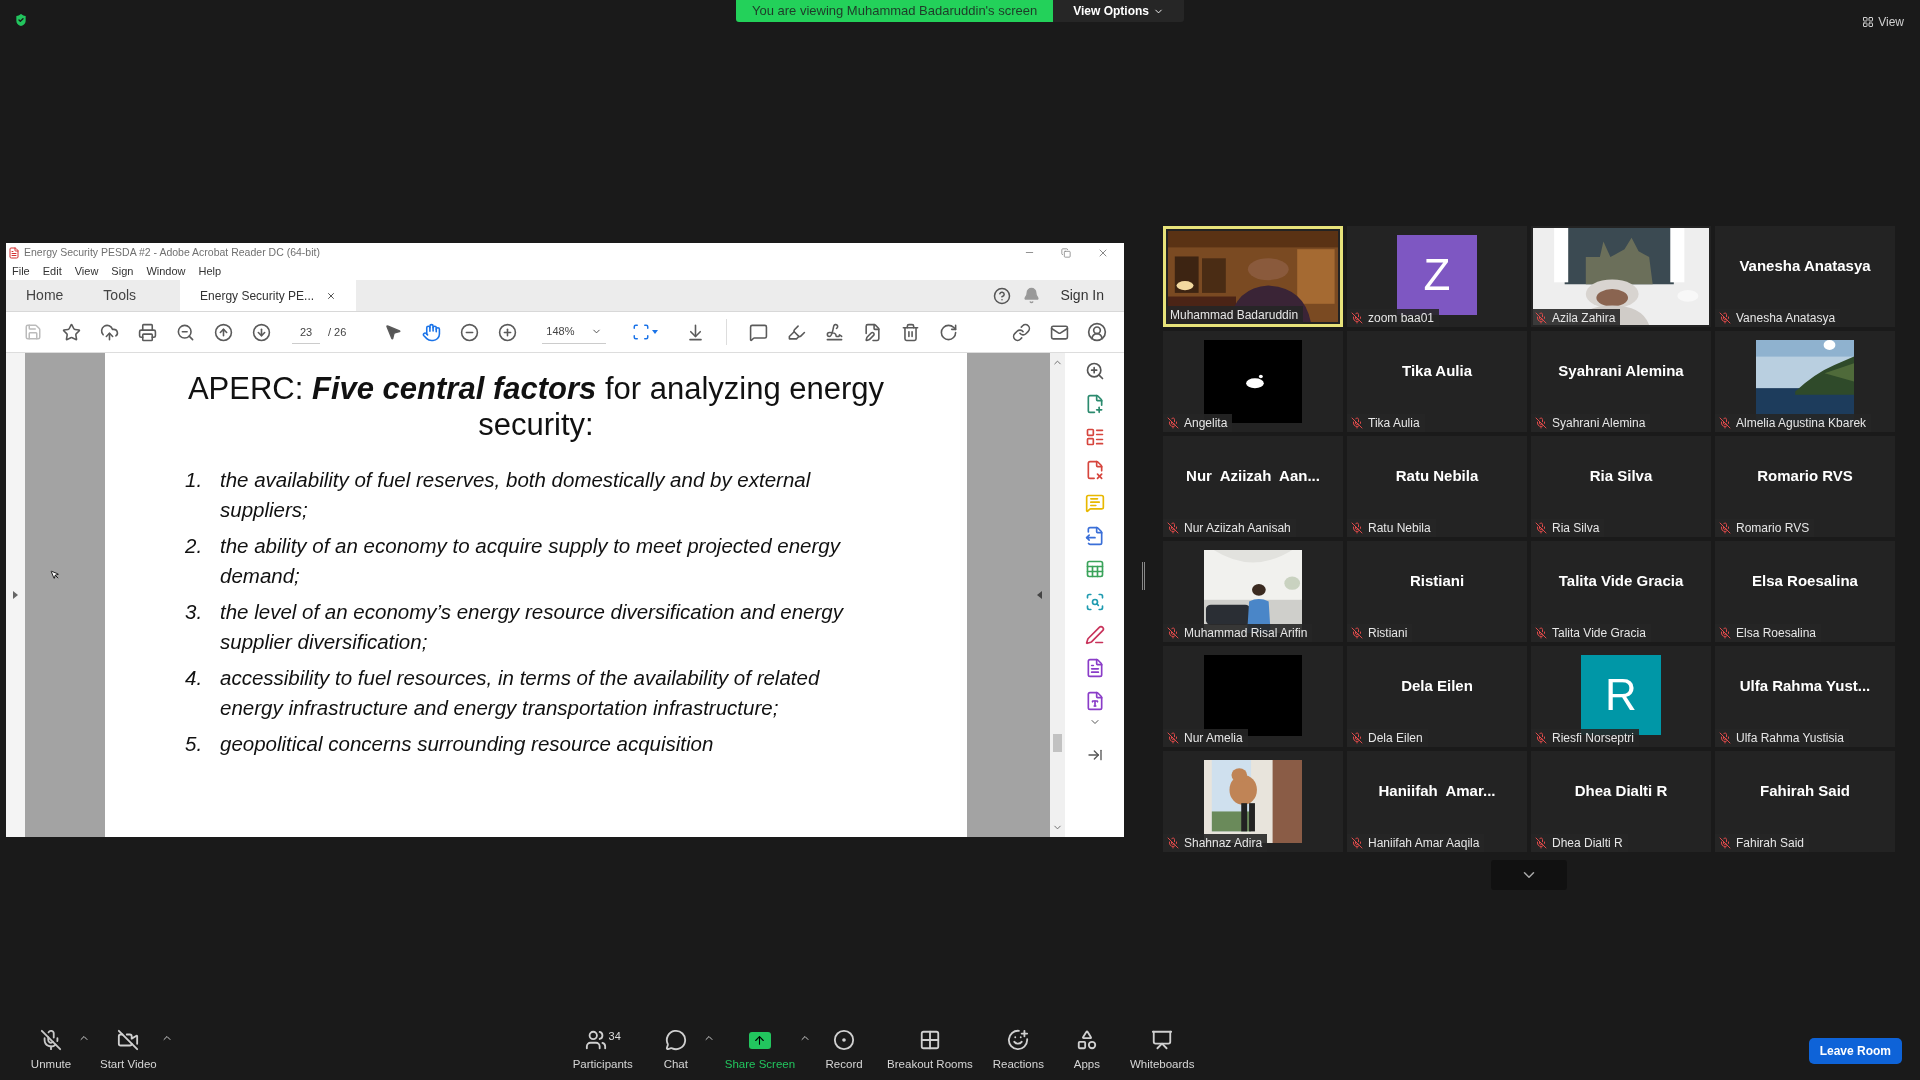 This screenshot has height=1080, width=1920. Describe the element at coordinates (55, 575) in the screenshot. I see `cursor-icon` at that location.